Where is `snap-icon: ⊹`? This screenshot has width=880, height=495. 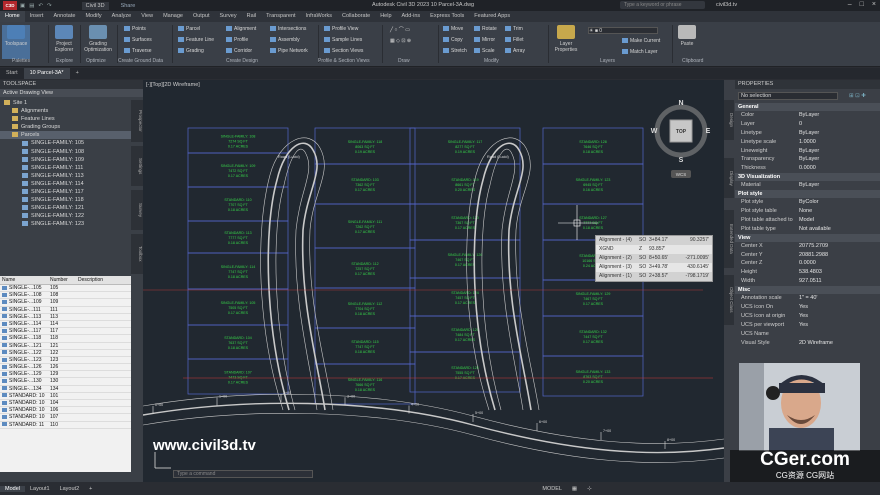 snap-icon: ⊹ is located at coordinates (589, 489).